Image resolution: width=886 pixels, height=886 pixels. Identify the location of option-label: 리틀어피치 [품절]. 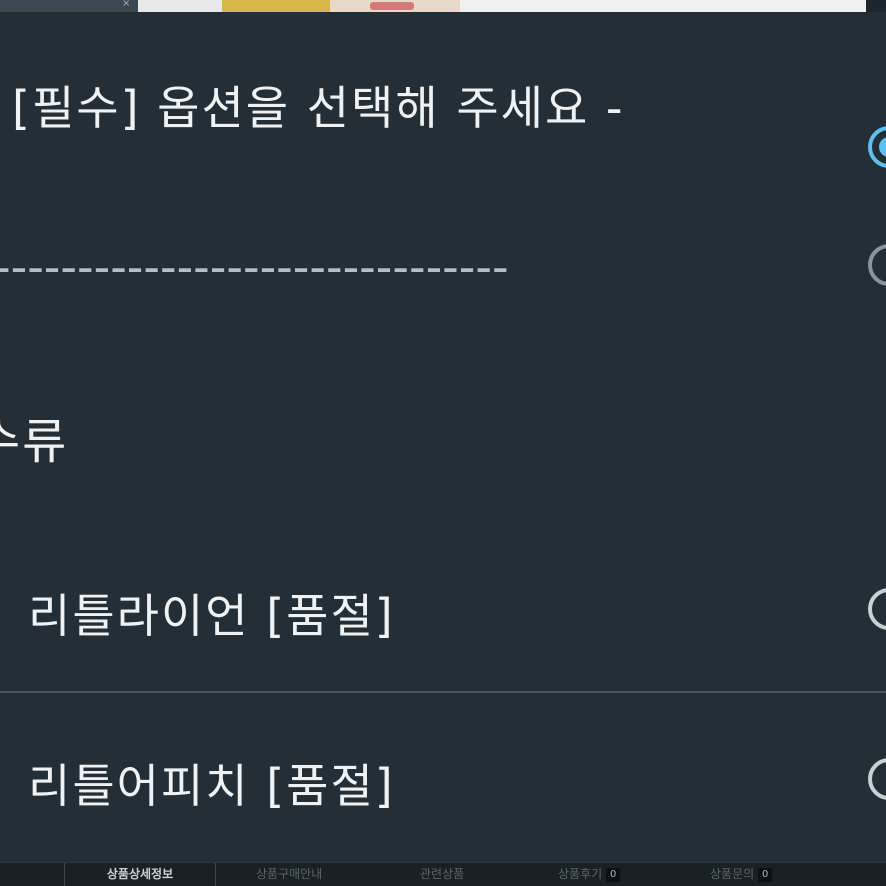
(211, 786).